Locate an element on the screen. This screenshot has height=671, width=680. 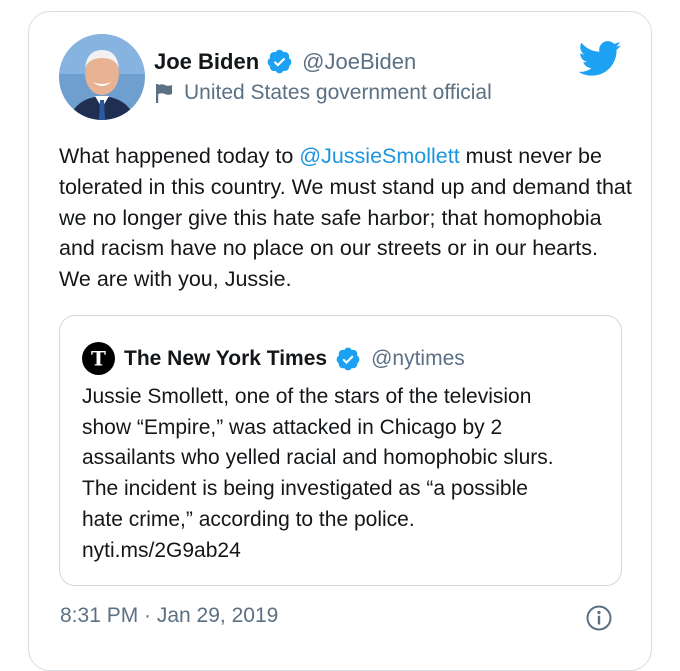
nyt-logo-icon: T is located at coordinates (98, 358).